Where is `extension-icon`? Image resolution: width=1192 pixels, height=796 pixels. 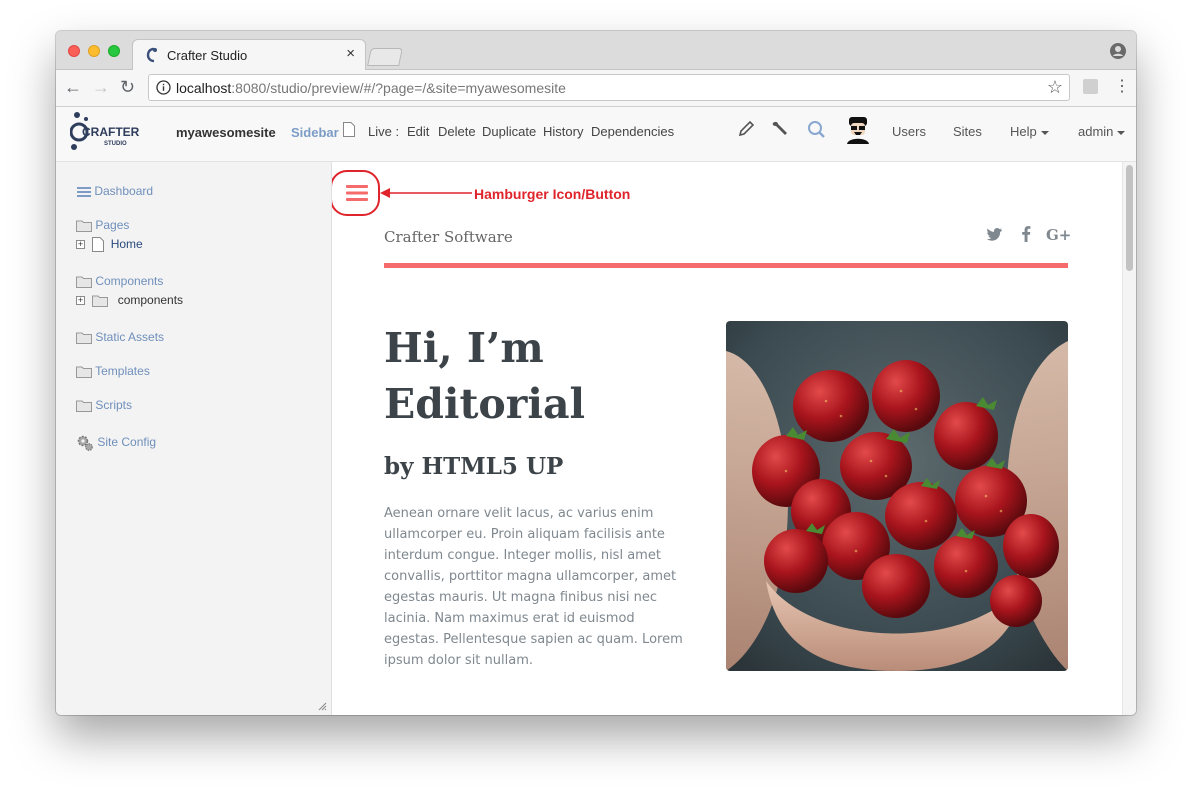
extension-icon is located at coordinates (1090, 86).